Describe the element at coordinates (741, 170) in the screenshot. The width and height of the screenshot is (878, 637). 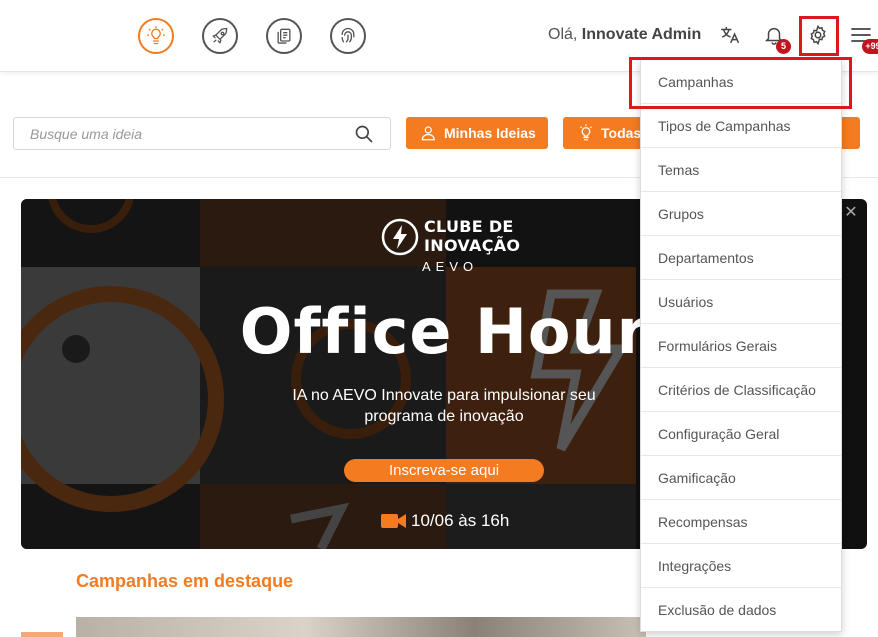
I see `menu-item-temas: Temas` at that location.